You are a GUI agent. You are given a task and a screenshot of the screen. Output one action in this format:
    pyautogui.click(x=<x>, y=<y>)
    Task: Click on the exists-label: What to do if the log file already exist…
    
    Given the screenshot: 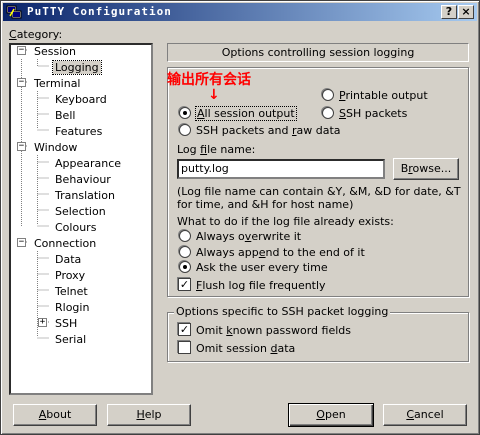 What is the action you would take?
    pyautogui.click(x=285, y=221)
    